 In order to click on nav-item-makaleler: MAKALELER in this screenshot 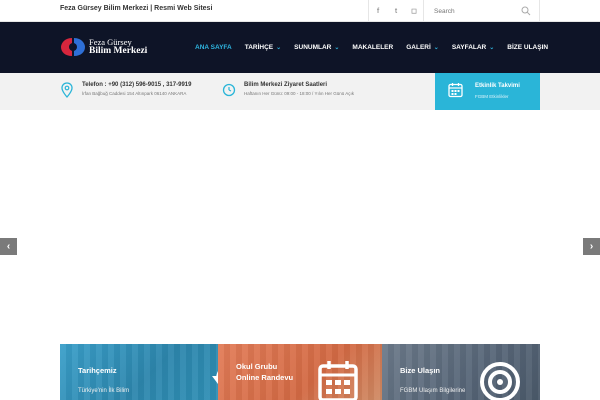, I will do `click(372, 47)`.